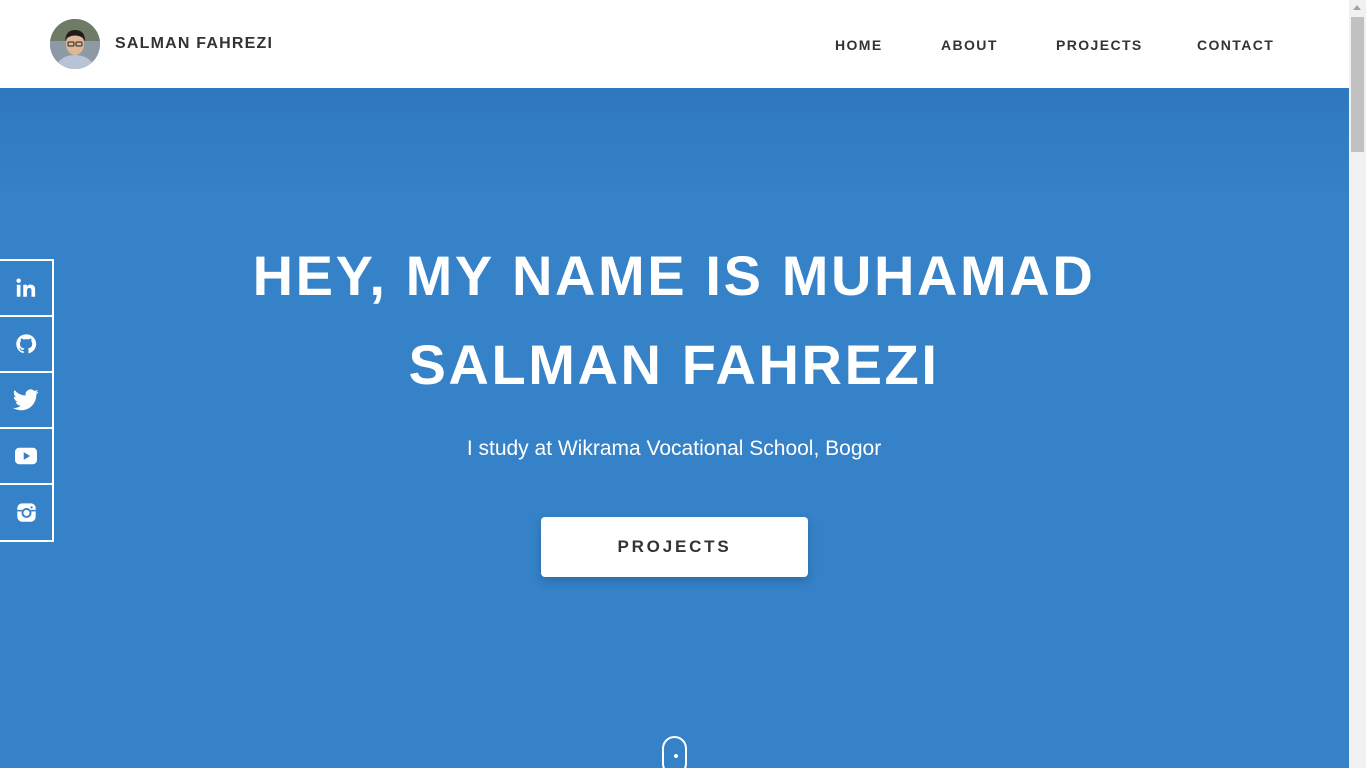 The image size is (1366, 768). I want to click on youtube-icon, so click(26, 456).